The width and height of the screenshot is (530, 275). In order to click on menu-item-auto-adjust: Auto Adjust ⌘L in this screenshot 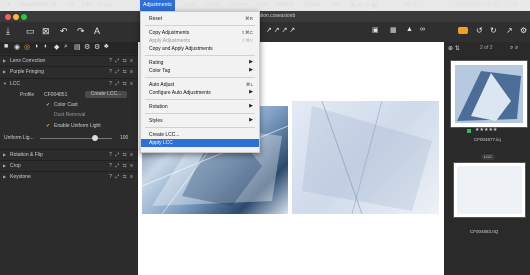, I will do `click(200, 85)`.